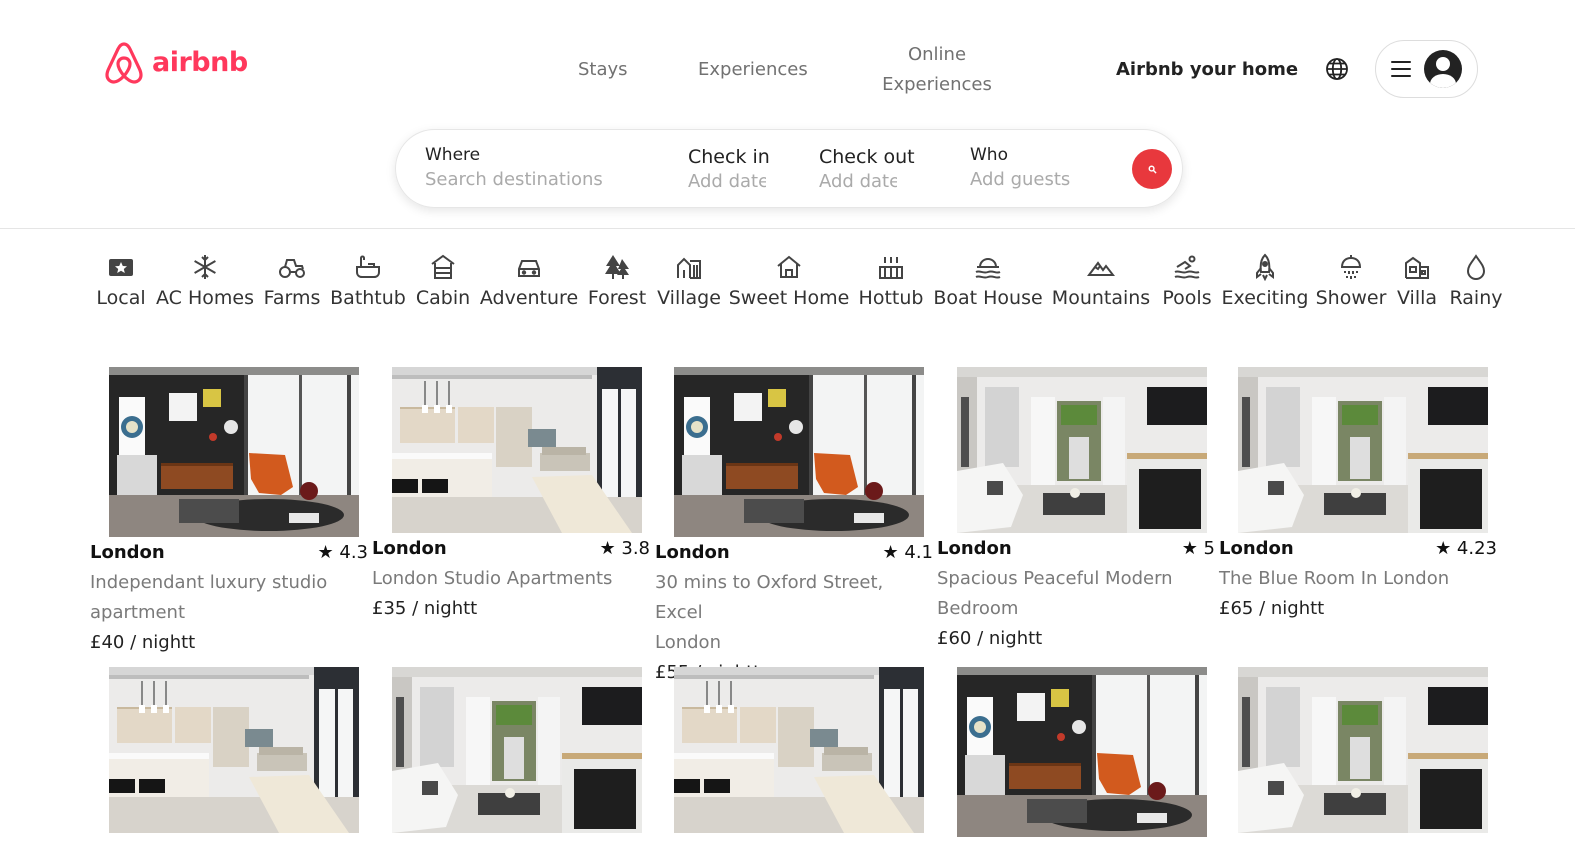 This screenshot has width=1575, height=848. I want to click on category-local: Local, so click(121, 282).